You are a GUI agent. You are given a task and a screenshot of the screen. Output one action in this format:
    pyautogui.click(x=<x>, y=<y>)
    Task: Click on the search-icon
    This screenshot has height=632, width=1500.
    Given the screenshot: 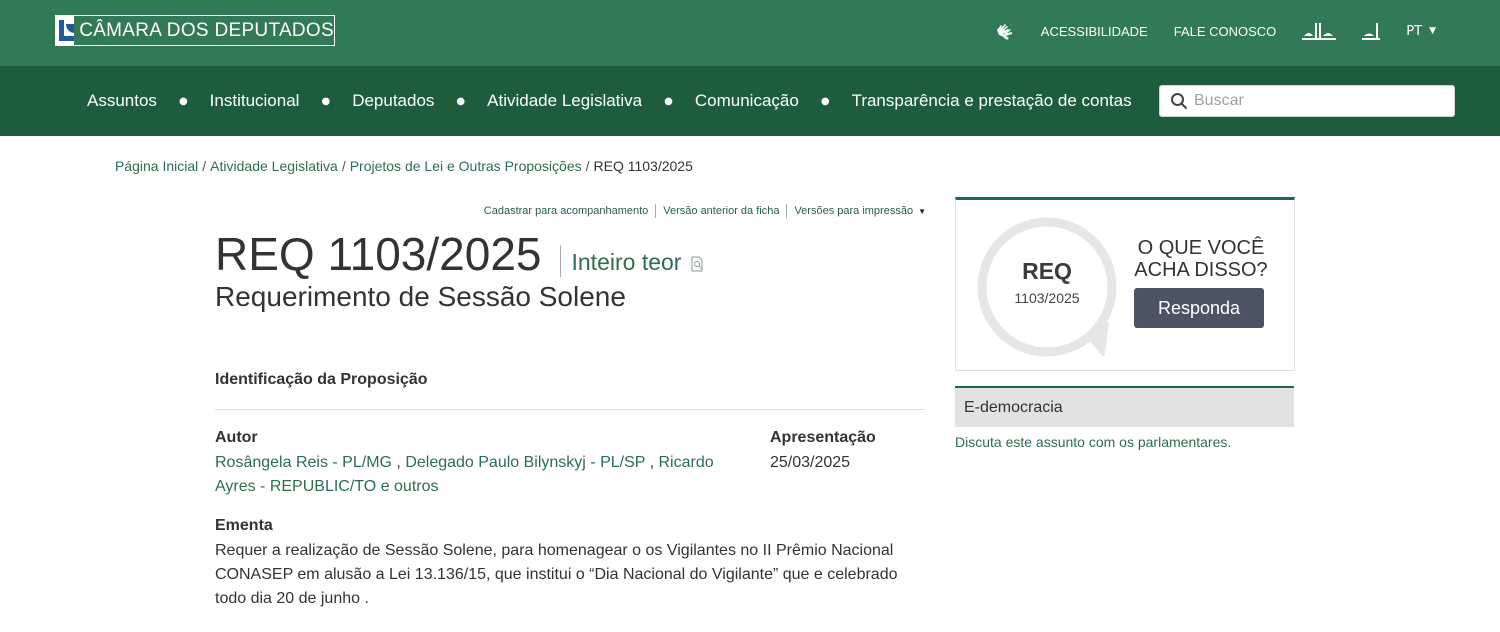 What is the action you would take?
    pyautogui.click(x=1179, y=101)
    